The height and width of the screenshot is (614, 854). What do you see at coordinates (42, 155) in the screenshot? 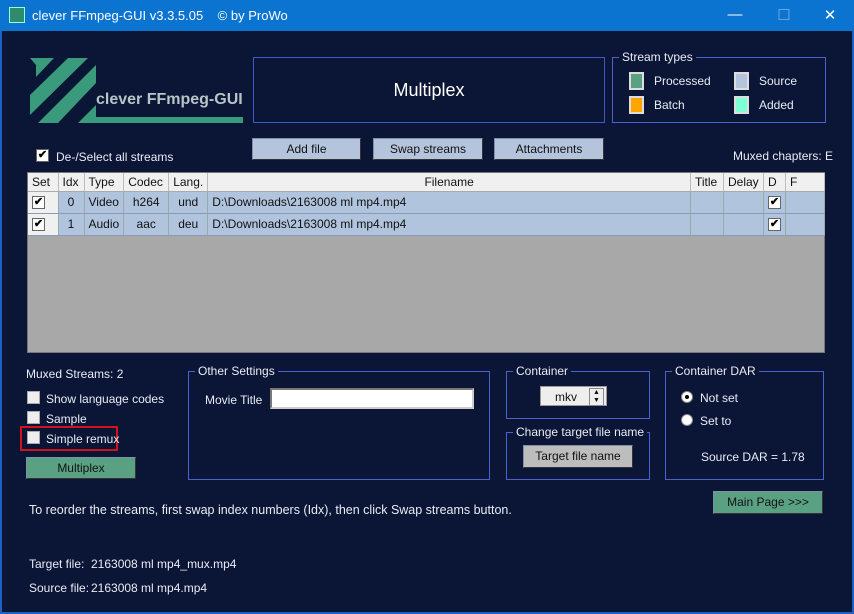
I see `select-all-checkbox: ✔` at bounding box center [42, 155].